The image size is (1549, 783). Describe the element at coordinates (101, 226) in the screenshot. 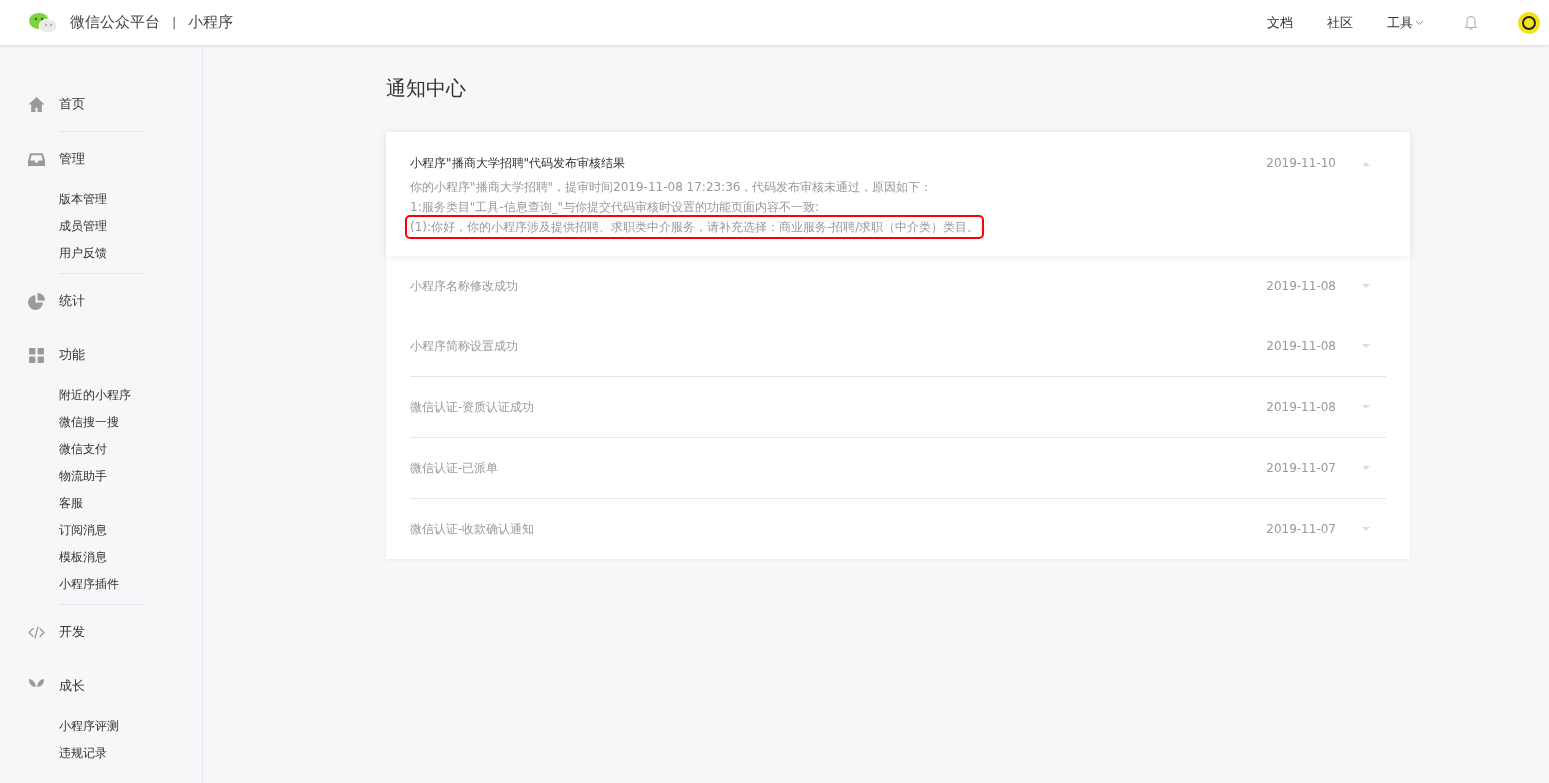

I see `sidebar-subitem: 成员管理` at that location.